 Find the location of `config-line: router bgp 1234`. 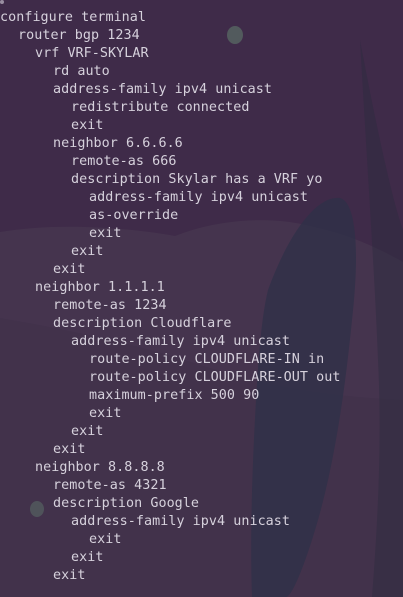

config-line: router bgp 1234 is located at coordinates (79, 35).